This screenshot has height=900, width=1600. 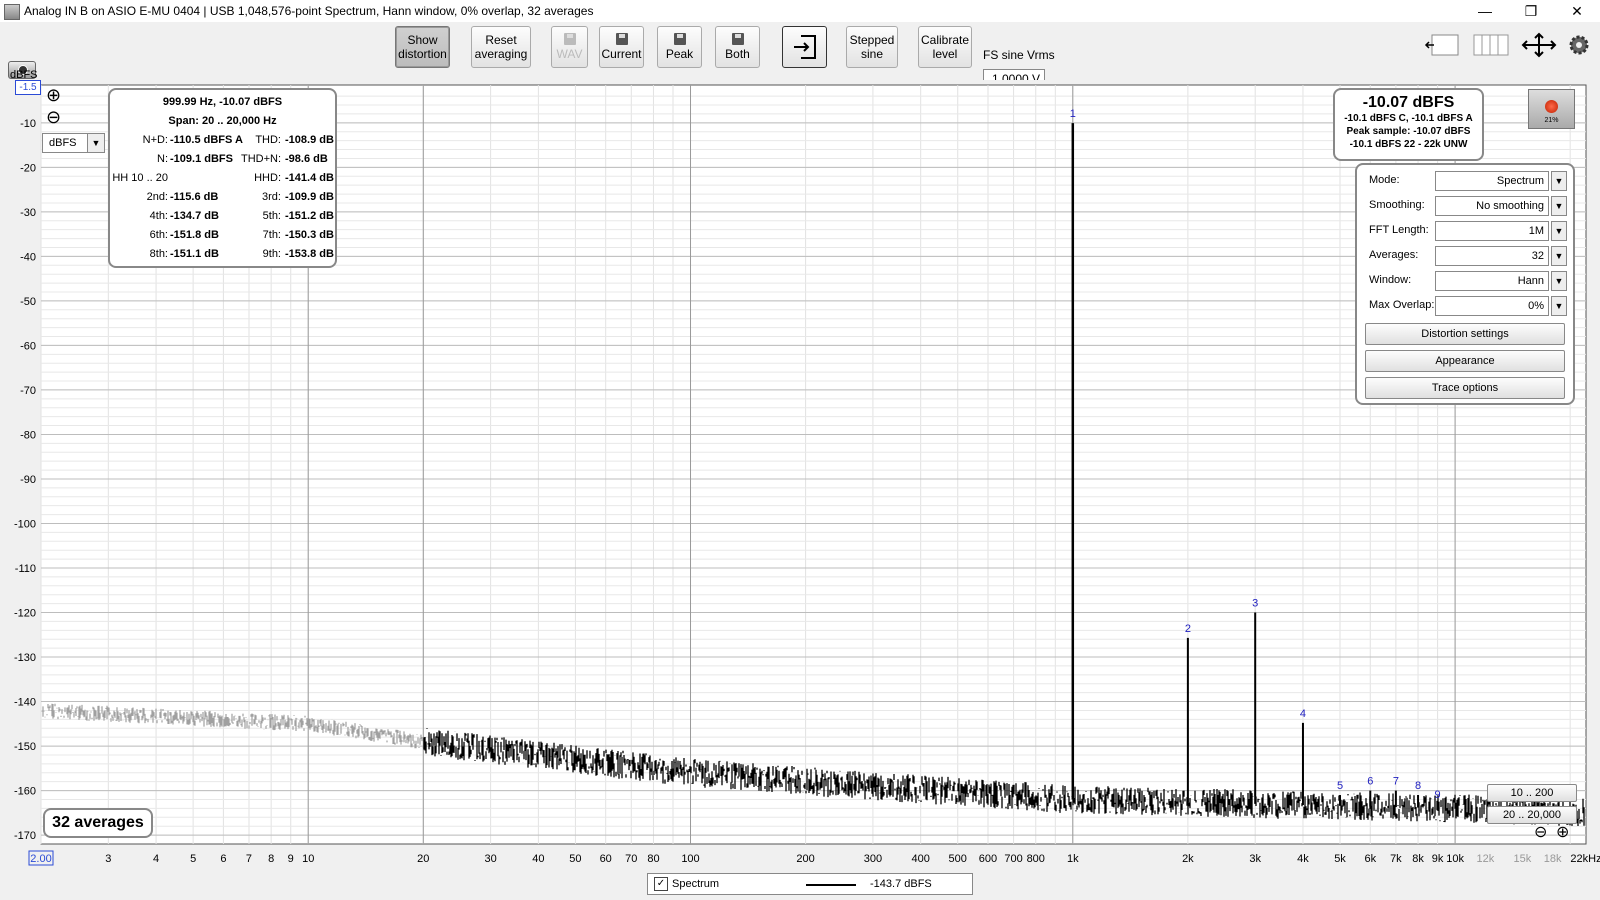 What do you see at coordinates (28, 124) in the screenshot?
I see `y-tick-label: -10` at bounding box center [28, 124].